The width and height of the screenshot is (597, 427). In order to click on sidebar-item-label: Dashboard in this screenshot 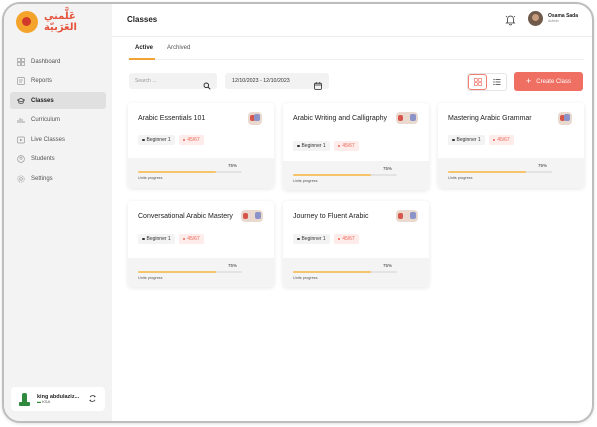, I will do `click(46, 61)`.